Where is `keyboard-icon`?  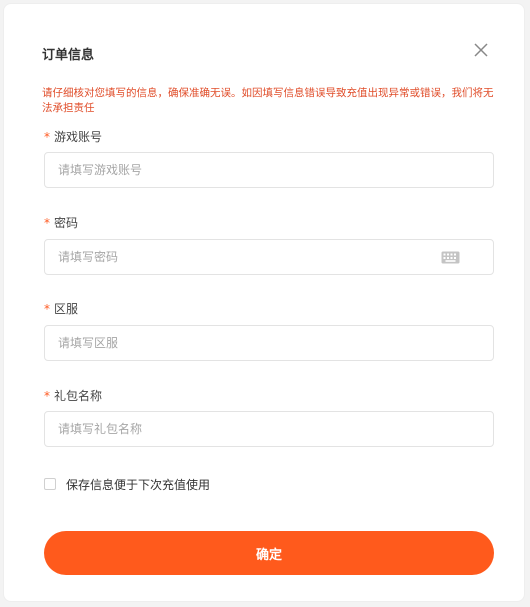 keyboard-icon is located at coordinates (450, 257).